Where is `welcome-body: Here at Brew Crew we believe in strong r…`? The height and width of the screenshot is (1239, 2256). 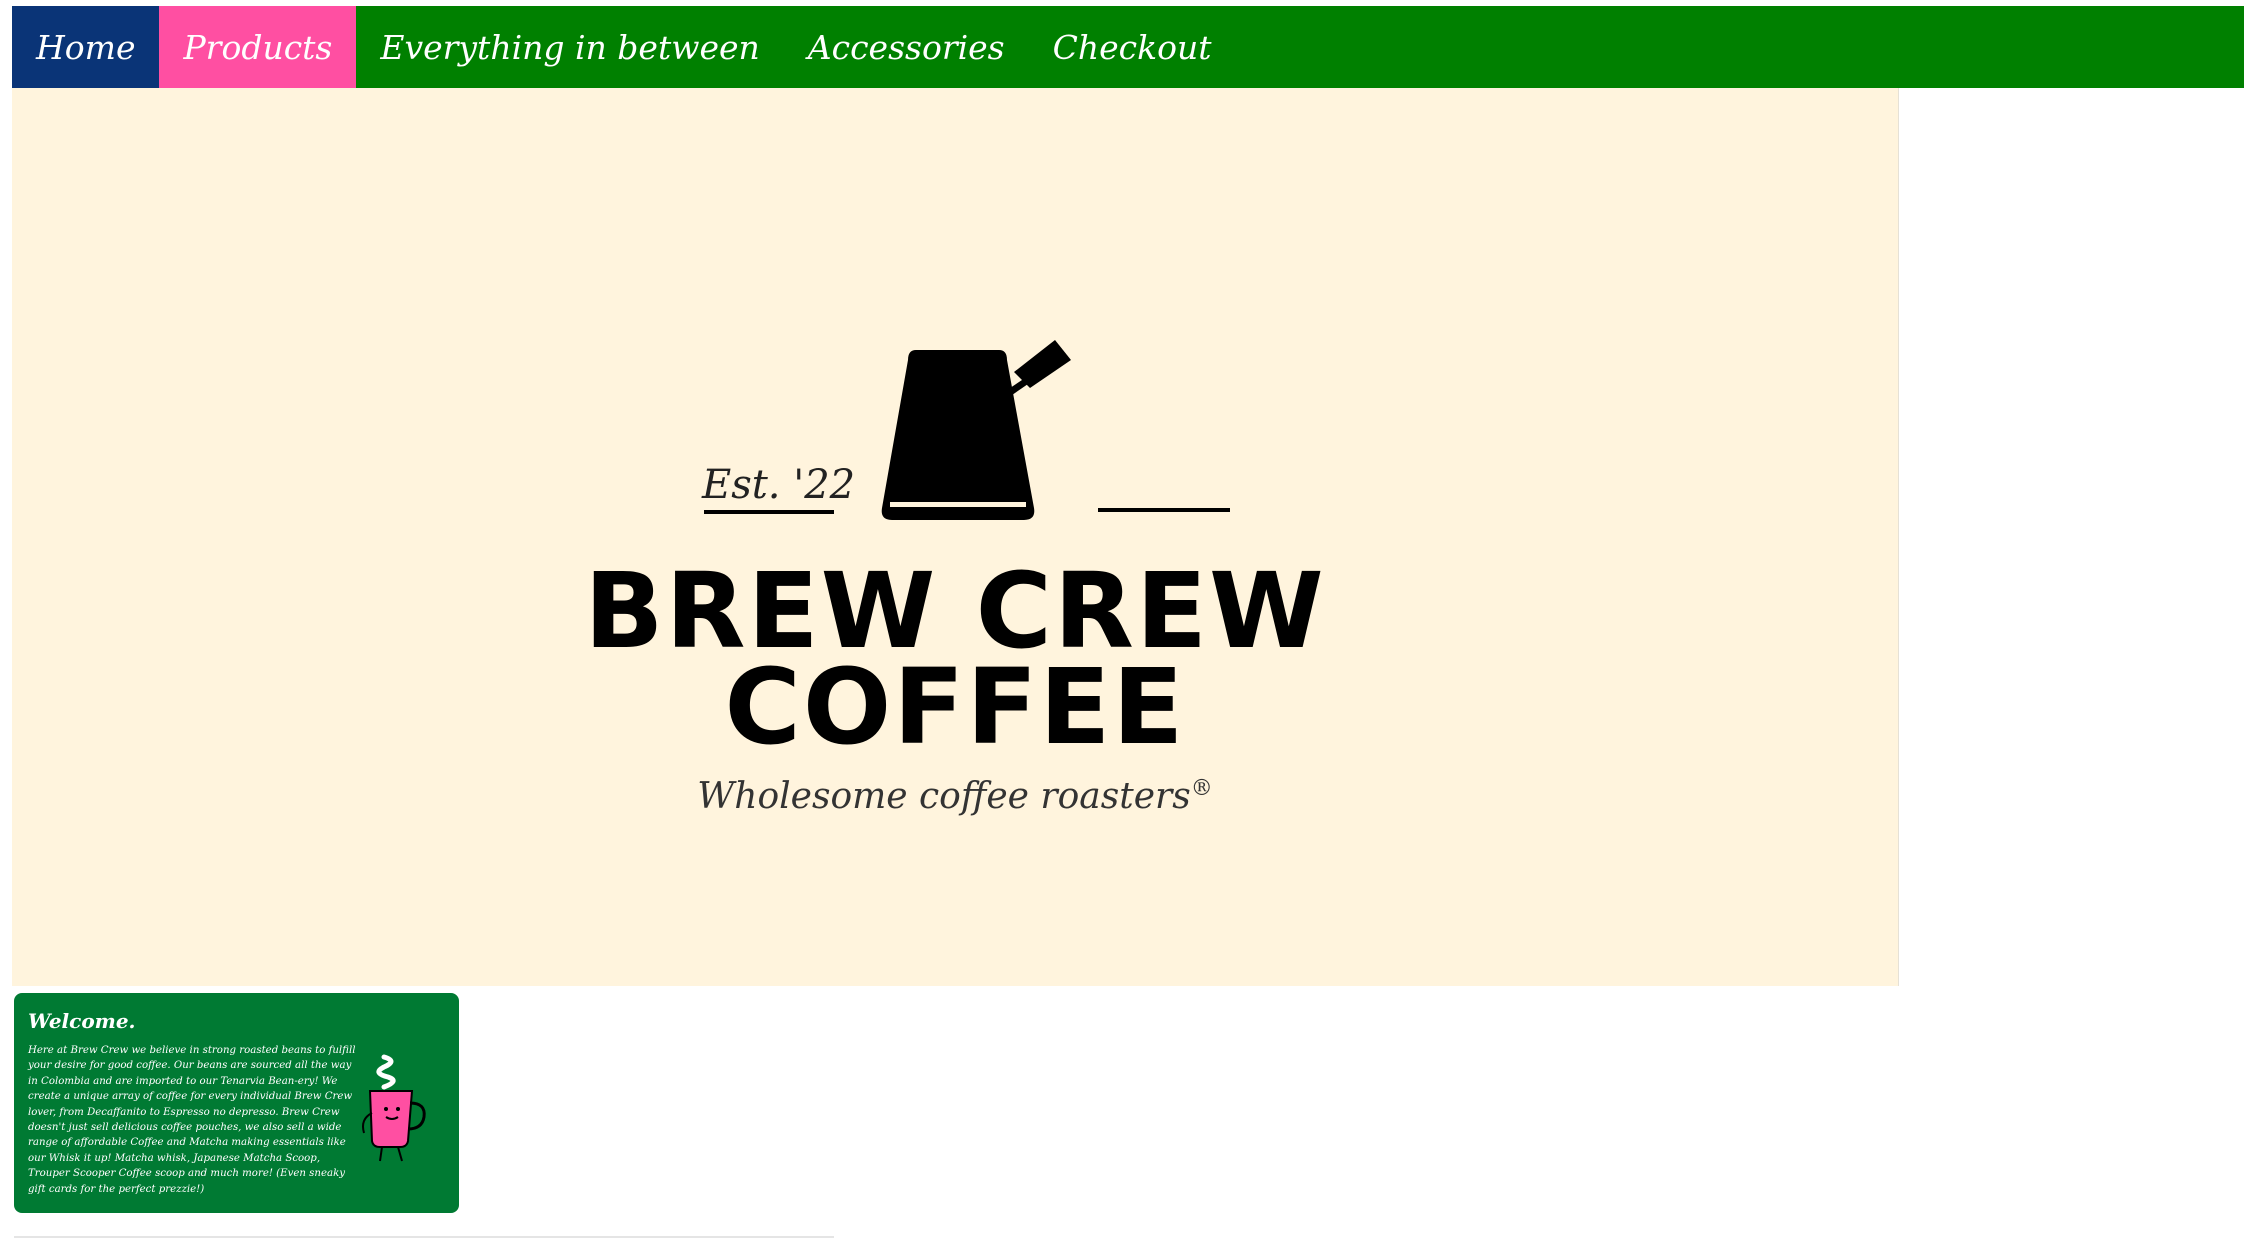
welcome-body: Here at Brew Crew we believe in strong r… is located at coordinates (192, 1120).